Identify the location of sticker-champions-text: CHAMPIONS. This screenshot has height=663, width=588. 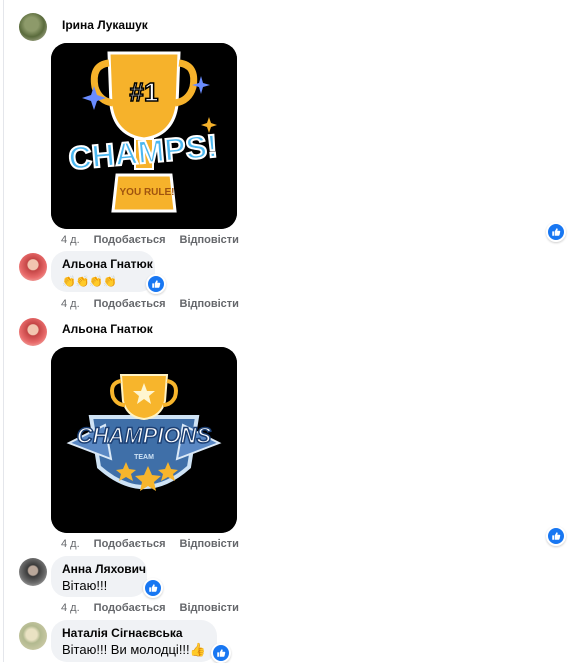
(144, 435).